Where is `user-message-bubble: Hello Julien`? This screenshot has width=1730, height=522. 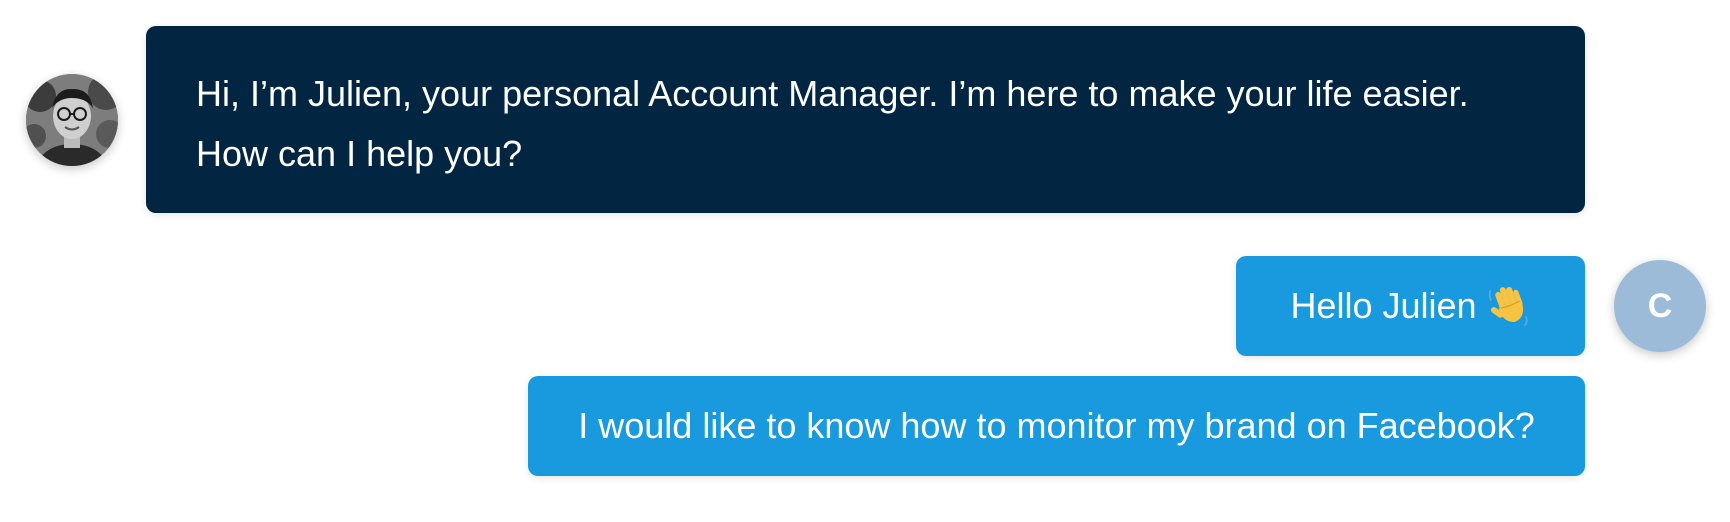
user-message-bubble: Hello Julien is located at coordinates (1410, 306).